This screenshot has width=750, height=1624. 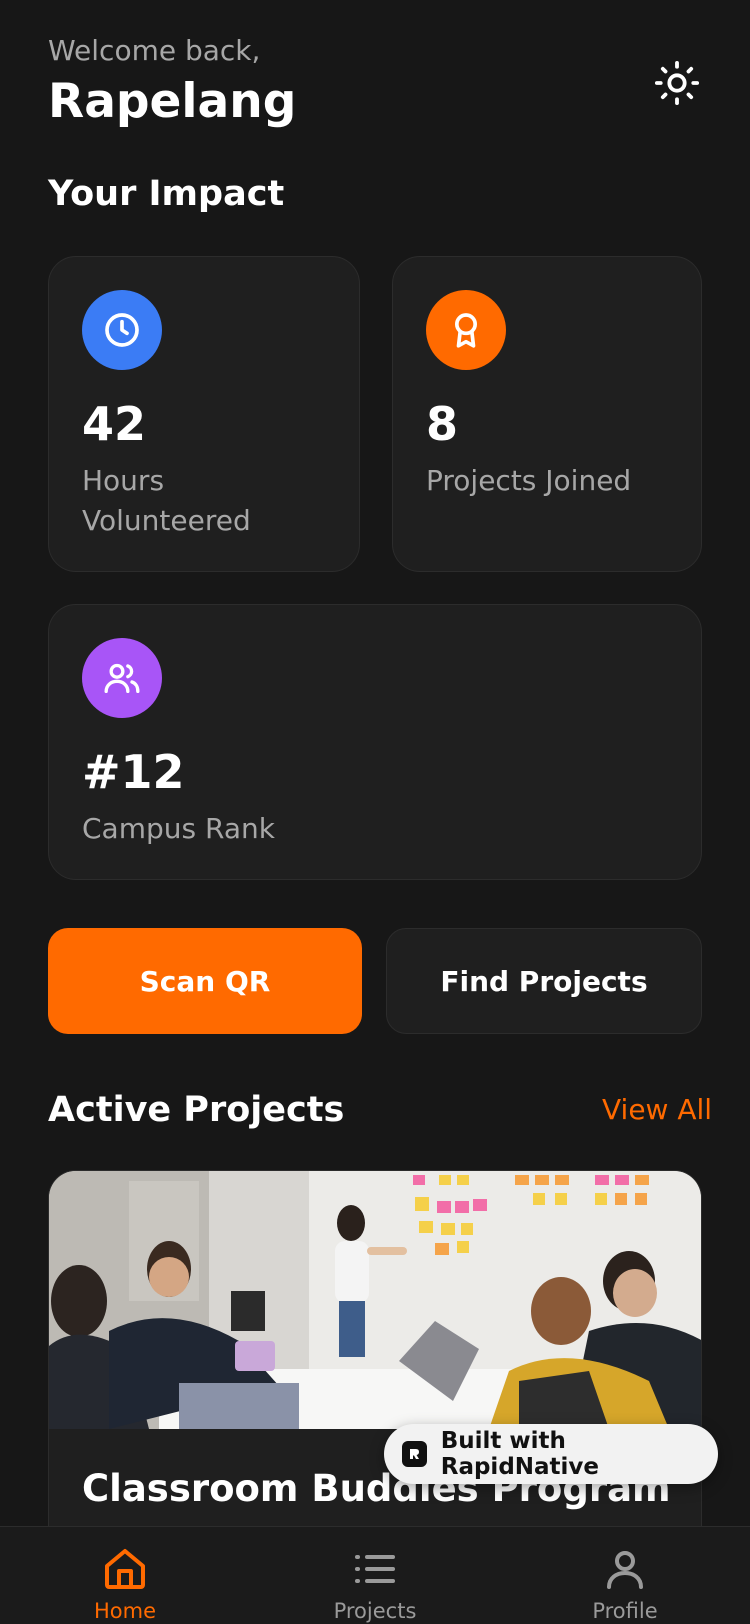 I want to click on built-with-badge: Built with RapidNative, so click(x=551, y=1454).